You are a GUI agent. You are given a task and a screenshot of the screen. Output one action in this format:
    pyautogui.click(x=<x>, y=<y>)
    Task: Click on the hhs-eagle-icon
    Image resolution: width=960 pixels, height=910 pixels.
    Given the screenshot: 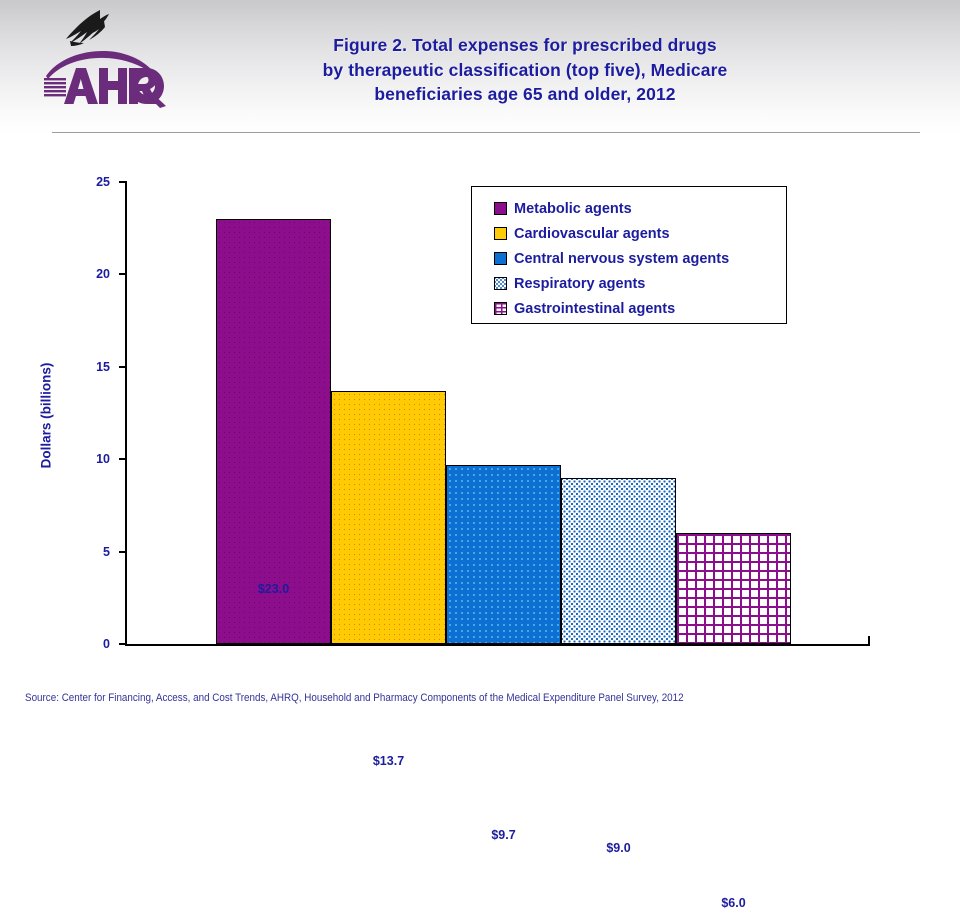 What is the action you would take?
    pyautogui.click(x=87, y=28)
    